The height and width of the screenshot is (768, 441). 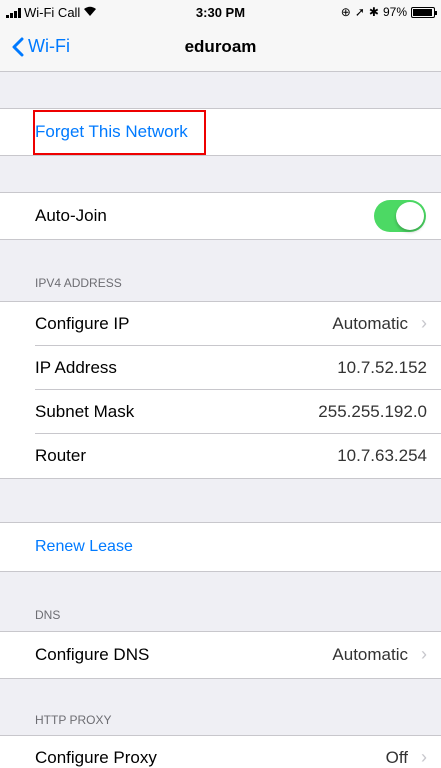 What do you see at coordinates (382, 367) in the screenshot?
I see `ip-address-value: 10.7.52.152` at bounding box center [382, 367].